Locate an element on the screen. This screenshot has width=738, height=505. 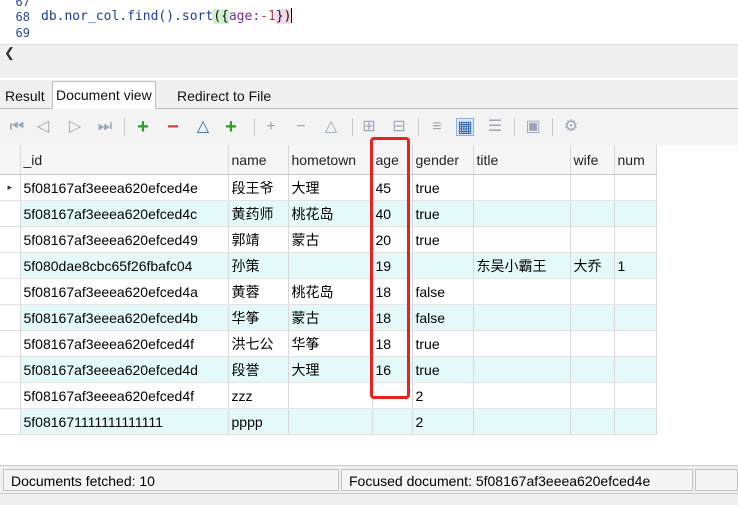
table-cell-age is located at coordinates (392, 421).